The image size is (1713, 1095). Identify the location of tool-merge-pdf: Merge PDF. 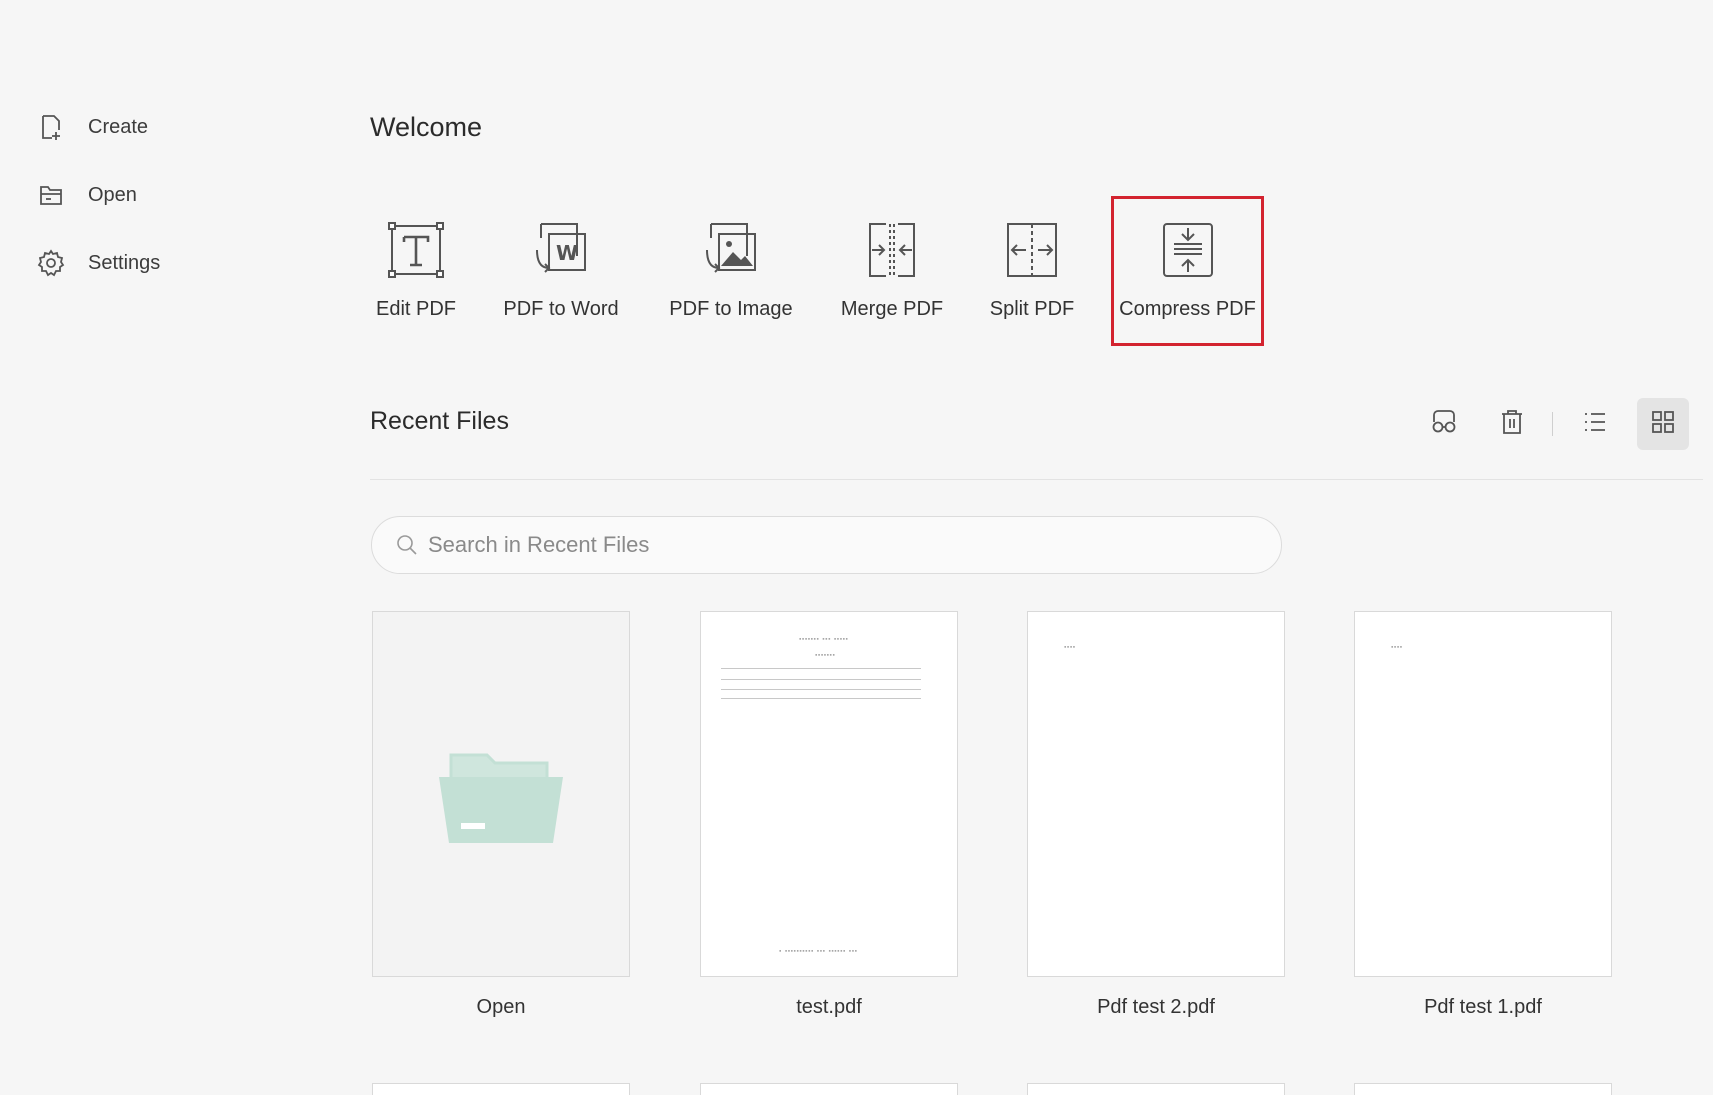
(892, 271).